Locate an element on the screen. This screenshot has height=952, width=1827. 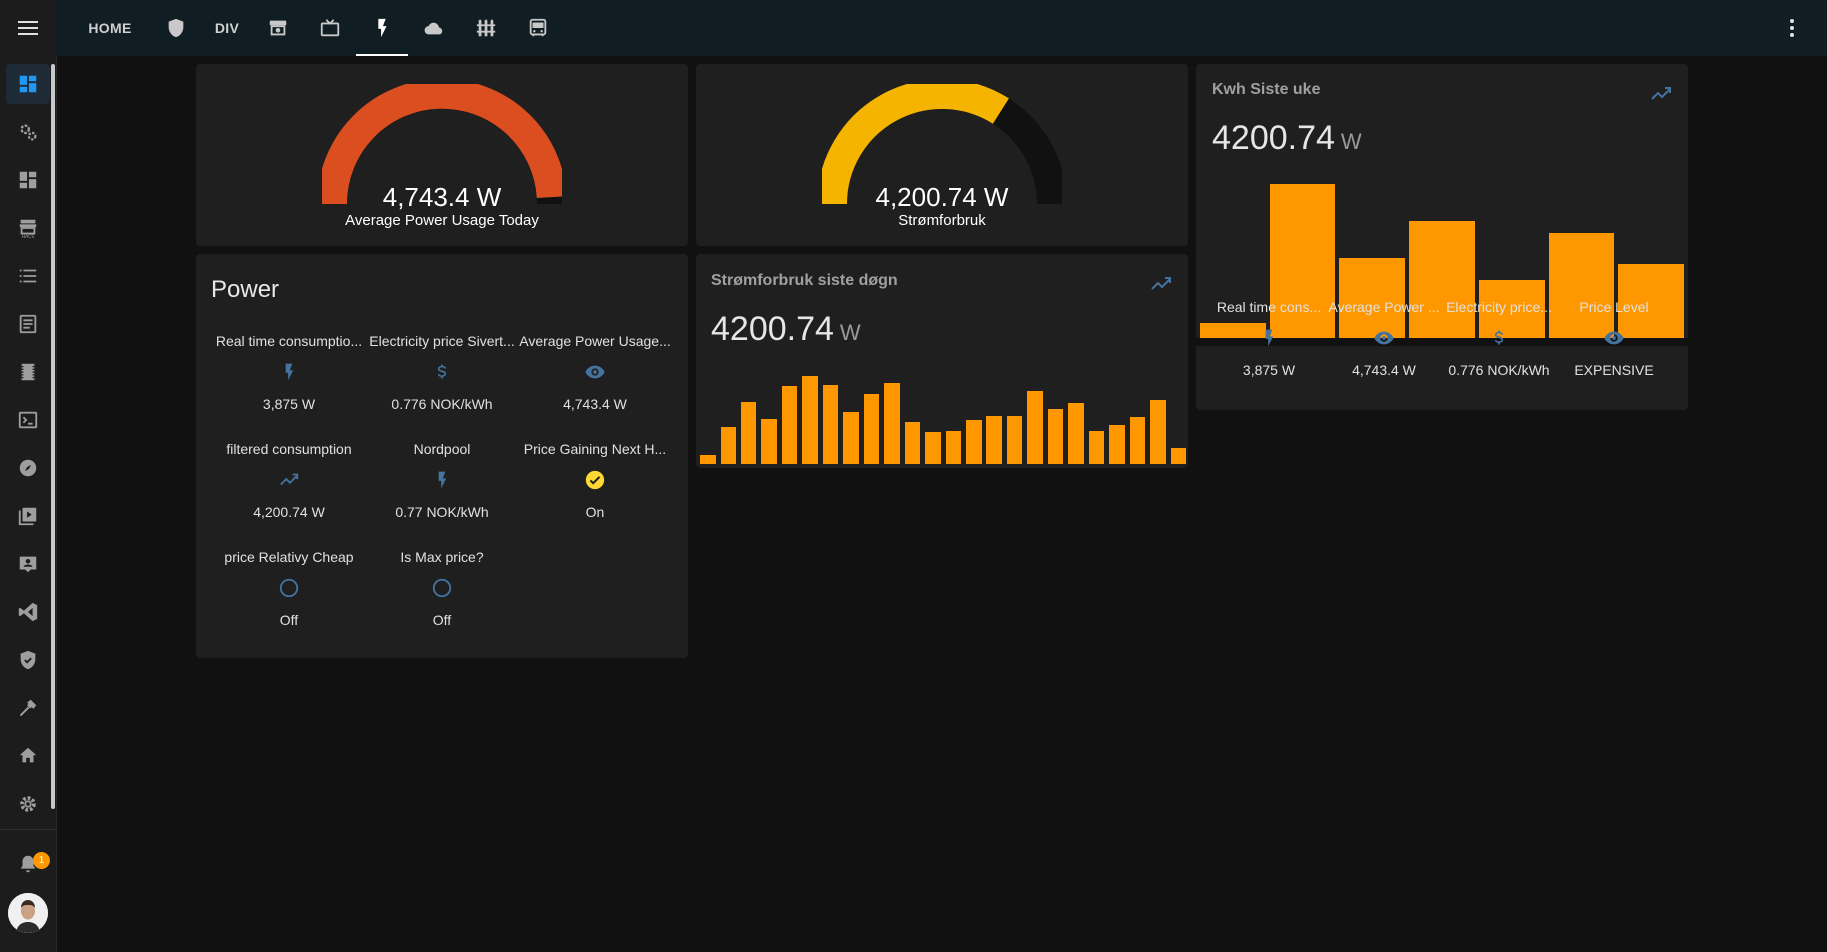
fence-icon is located at coordinates (486, 28).